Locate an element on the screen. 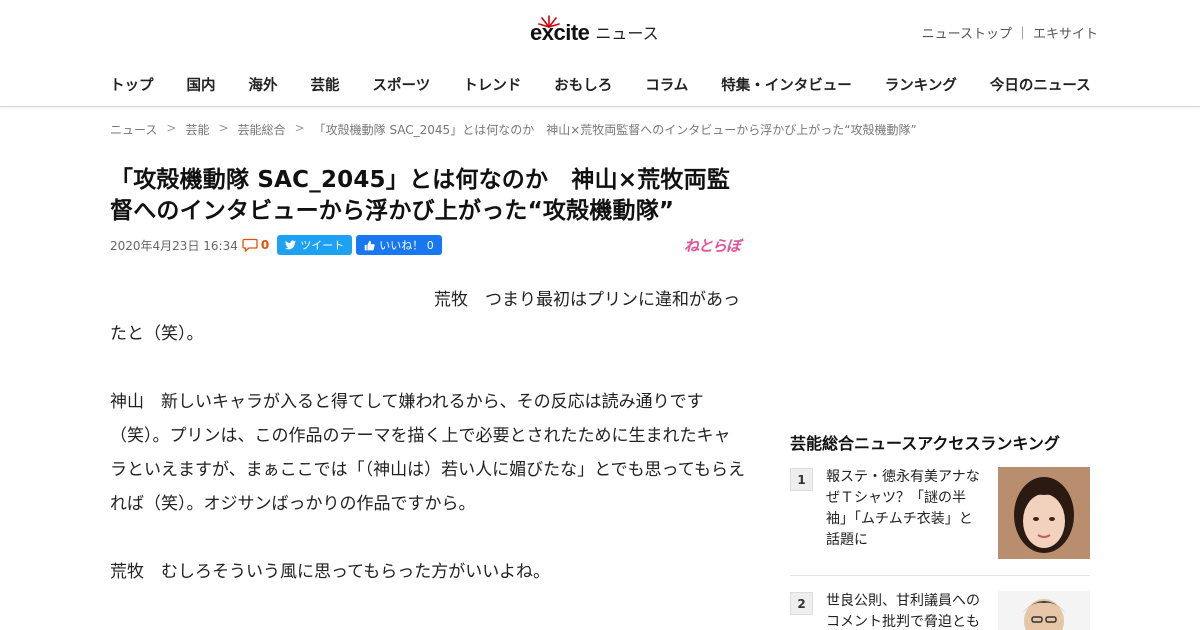 This screenshot has width=1200, height=630. like-label: いいね！ 0 is located at coordinates (406, 245).